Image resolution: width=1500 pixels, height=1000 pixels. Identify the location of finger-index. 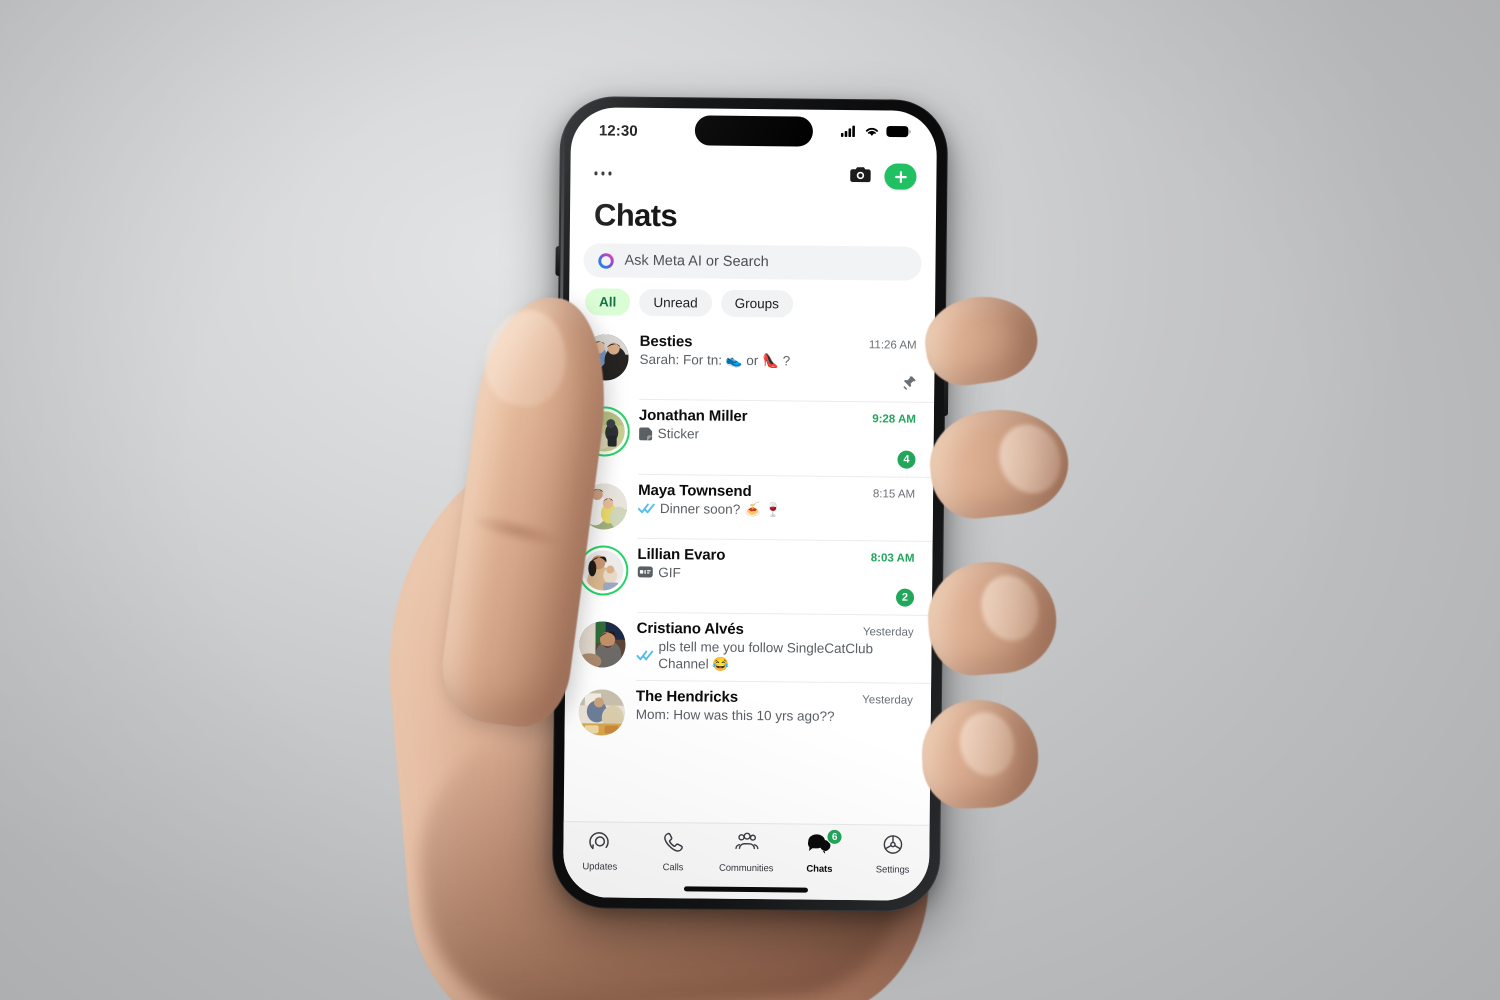
(981, 340).